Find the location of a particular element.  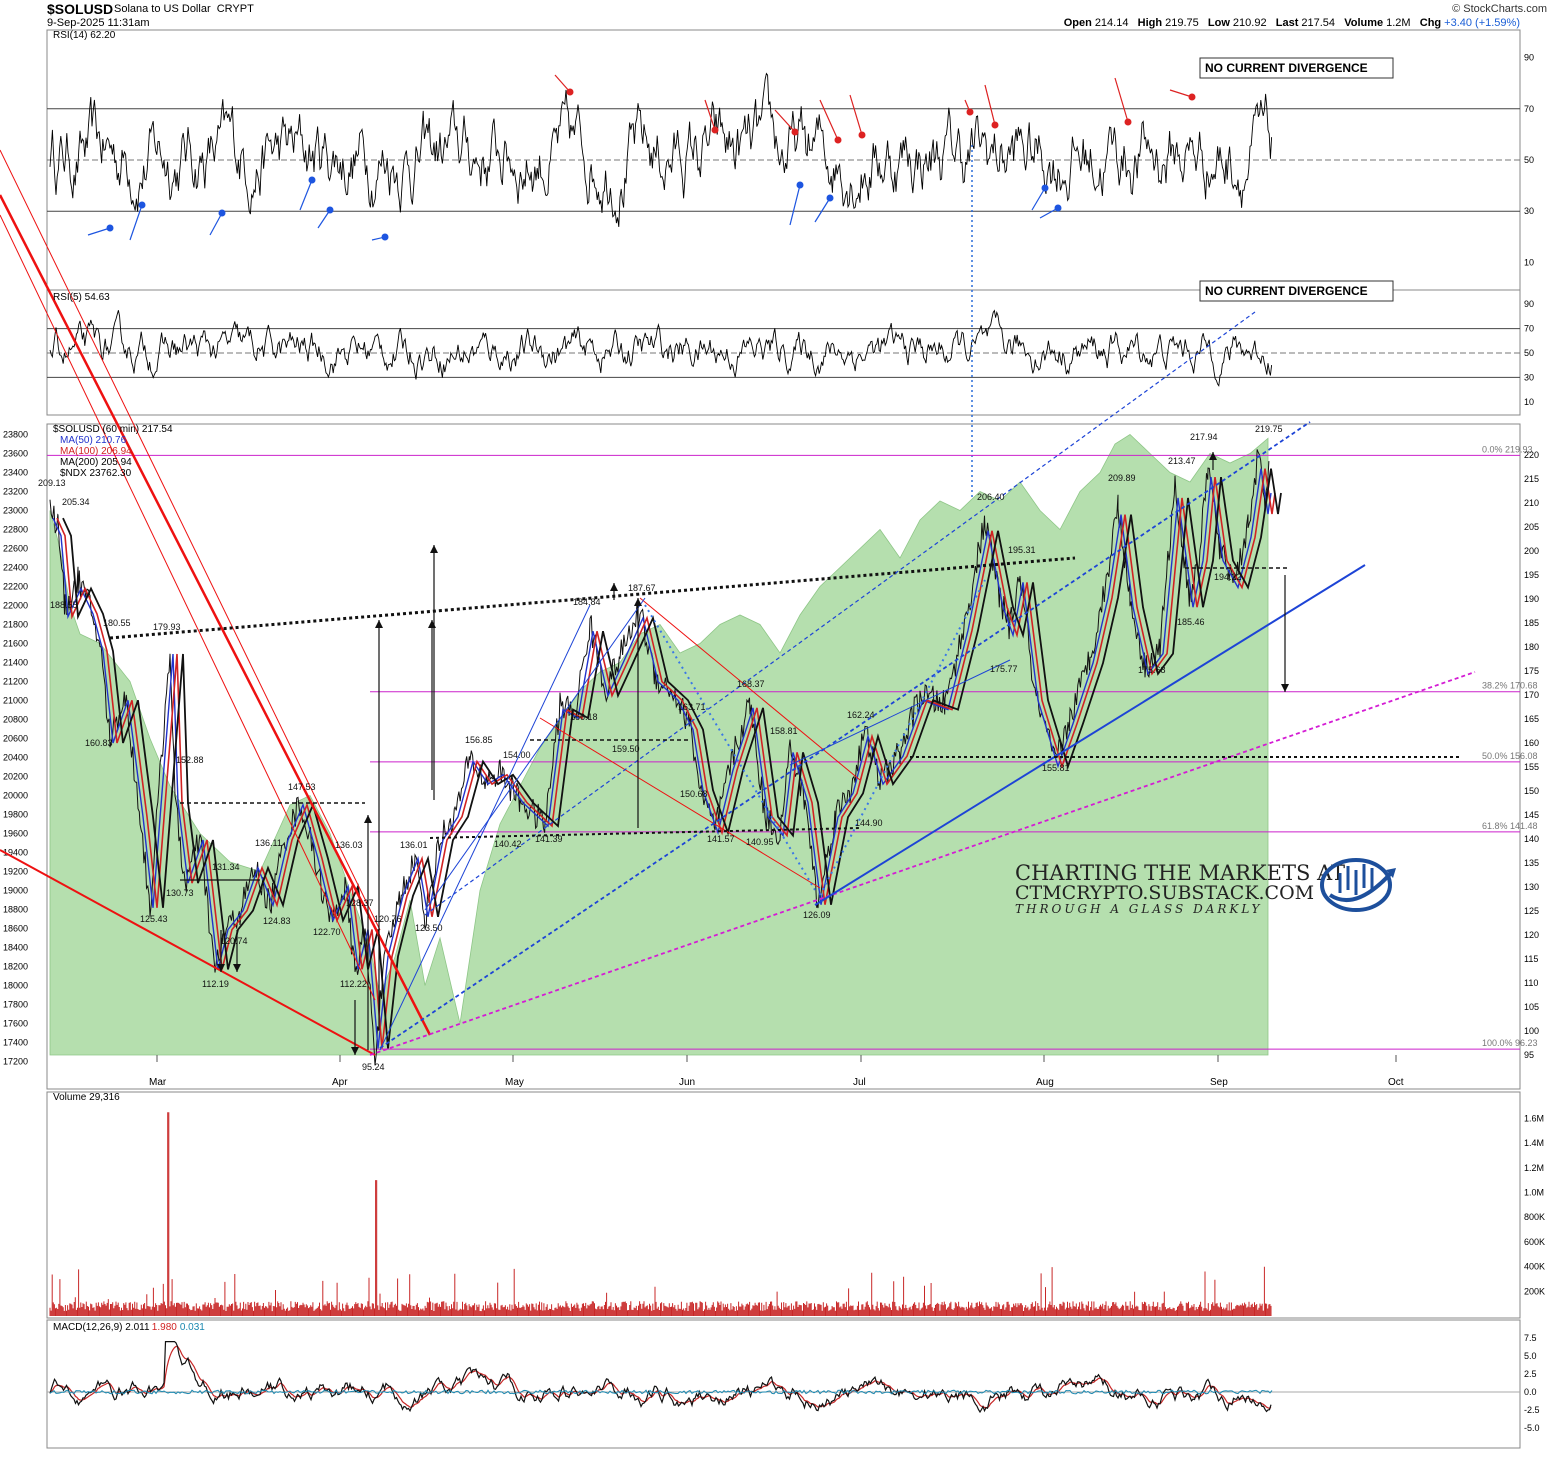

ndx-tick: 19800 is located at coordinates (15, 815).